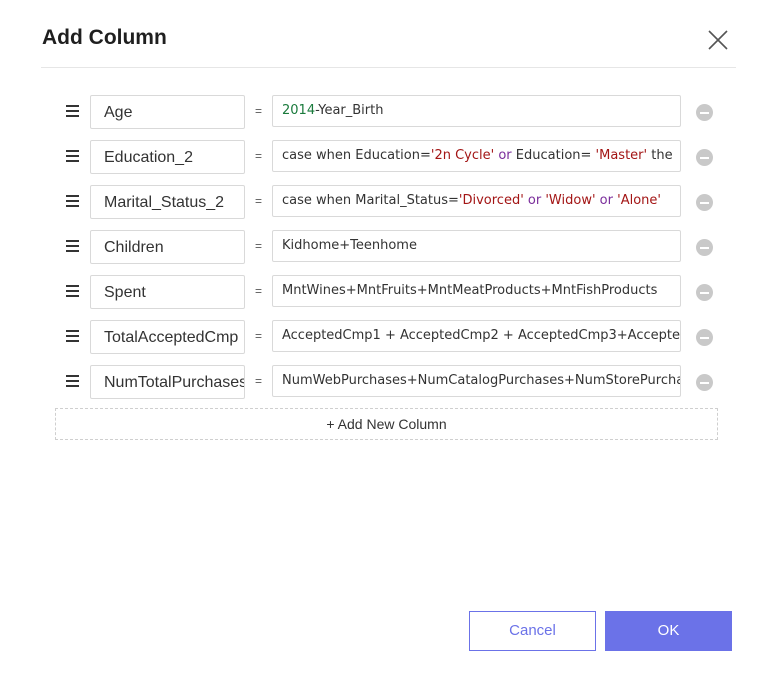 The width and height of the screenshot is (773, 675). Describe the element at coordinates (660, 155) in the screenshot. I see `expression-token: the` at that location.